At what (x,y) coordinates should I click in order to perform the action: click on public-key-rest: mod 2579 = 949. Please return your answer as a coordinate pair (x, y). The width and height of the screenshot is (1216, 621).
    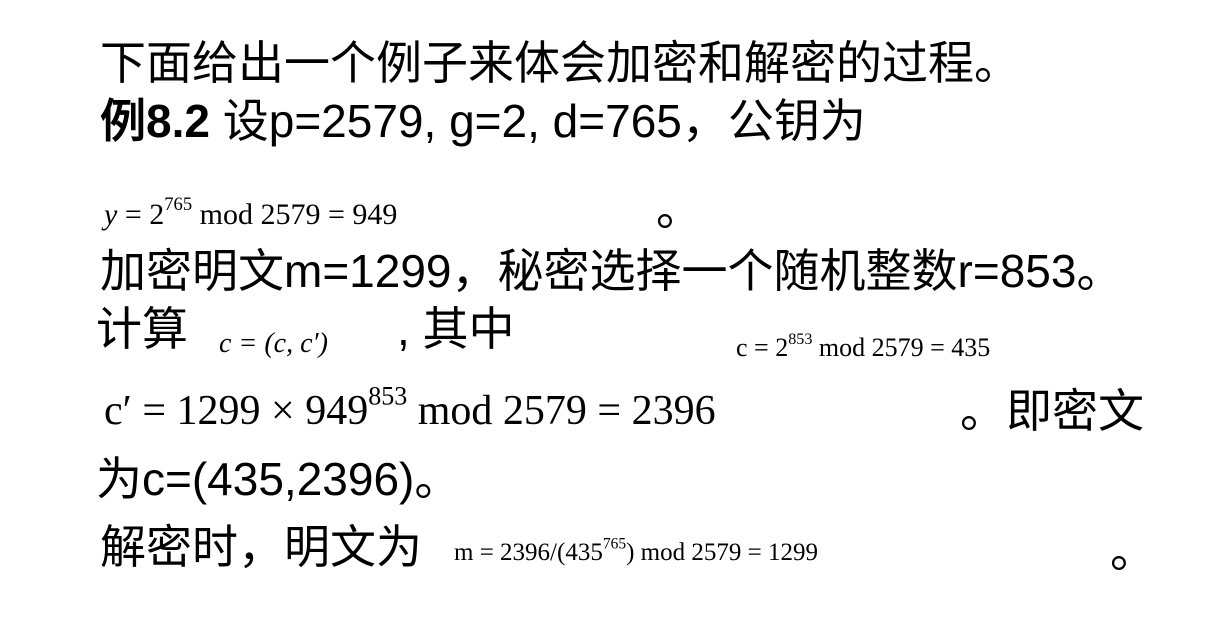
    Looking at the image, I should click on (295, 214).